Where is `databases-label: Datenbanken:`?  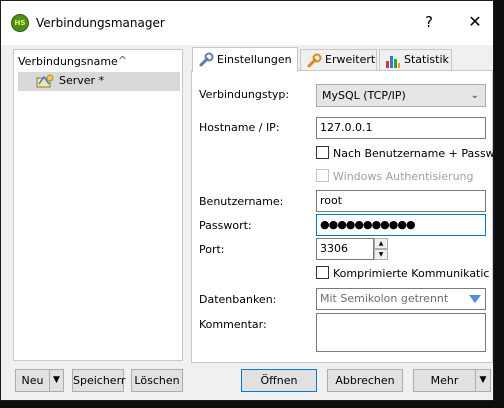 databases-label: Datenbanken: is located at coordinates (238, 299).